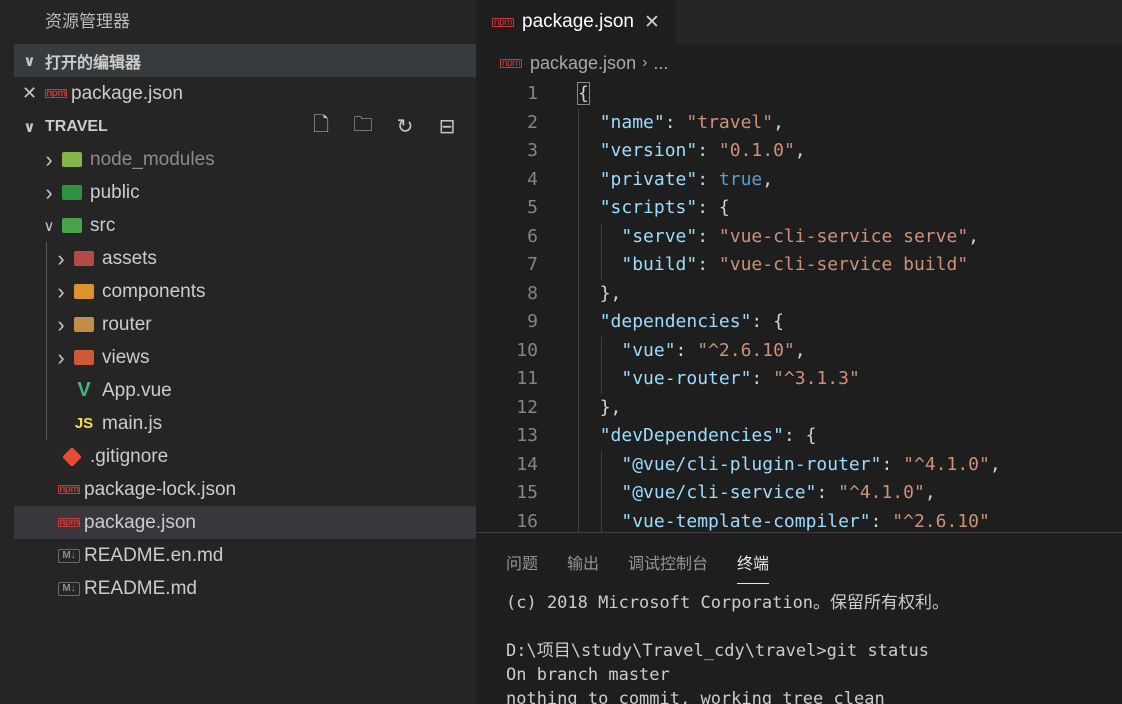 The image size is (1122, 704). I want to click on json-string: "vue-cli-service serve", so click(843, 236).